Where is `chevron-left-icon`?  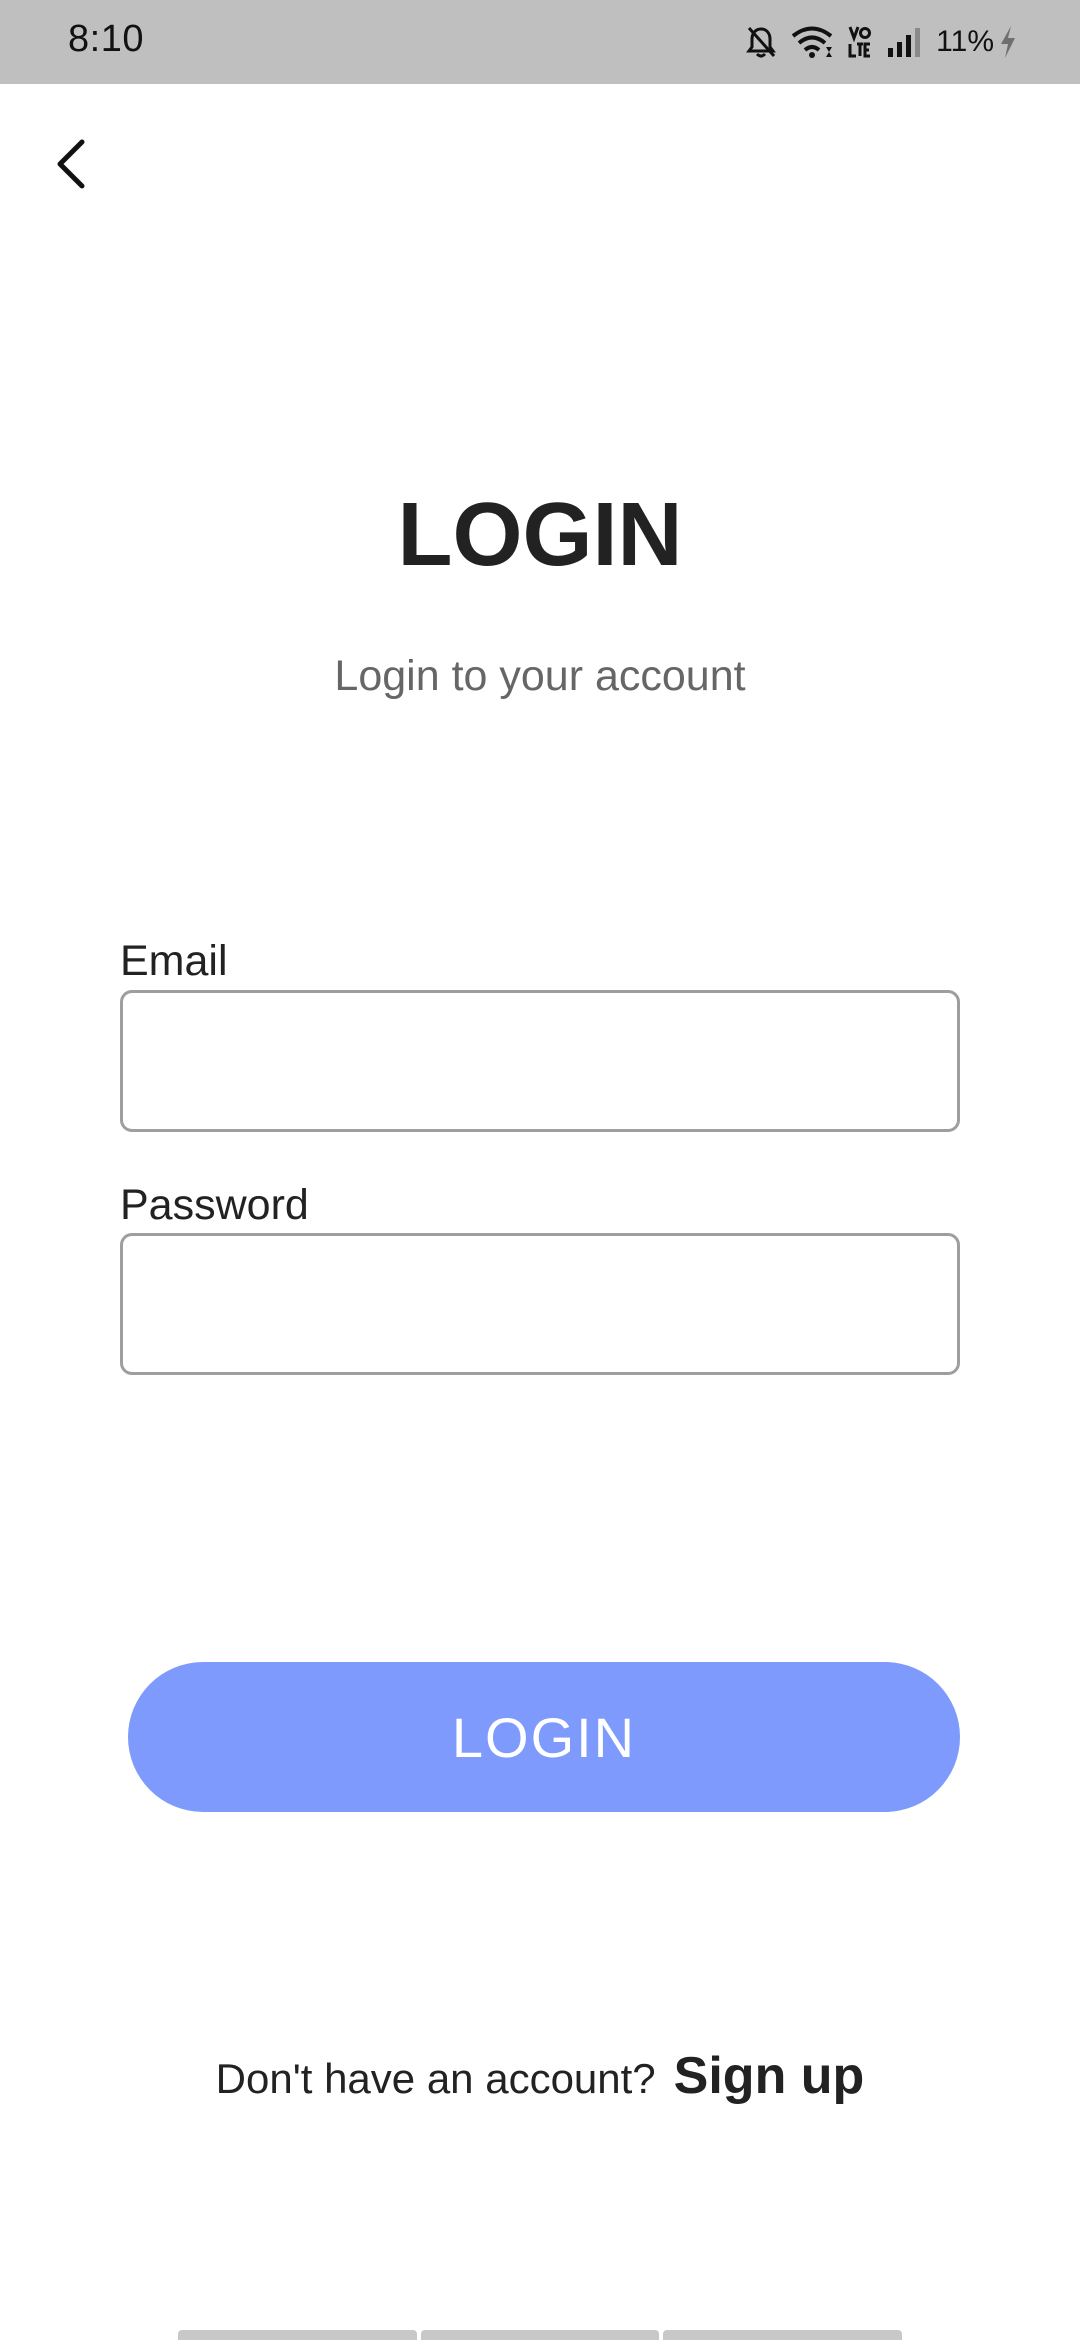
chevron-left-icon is located at coordinates (70, 166).